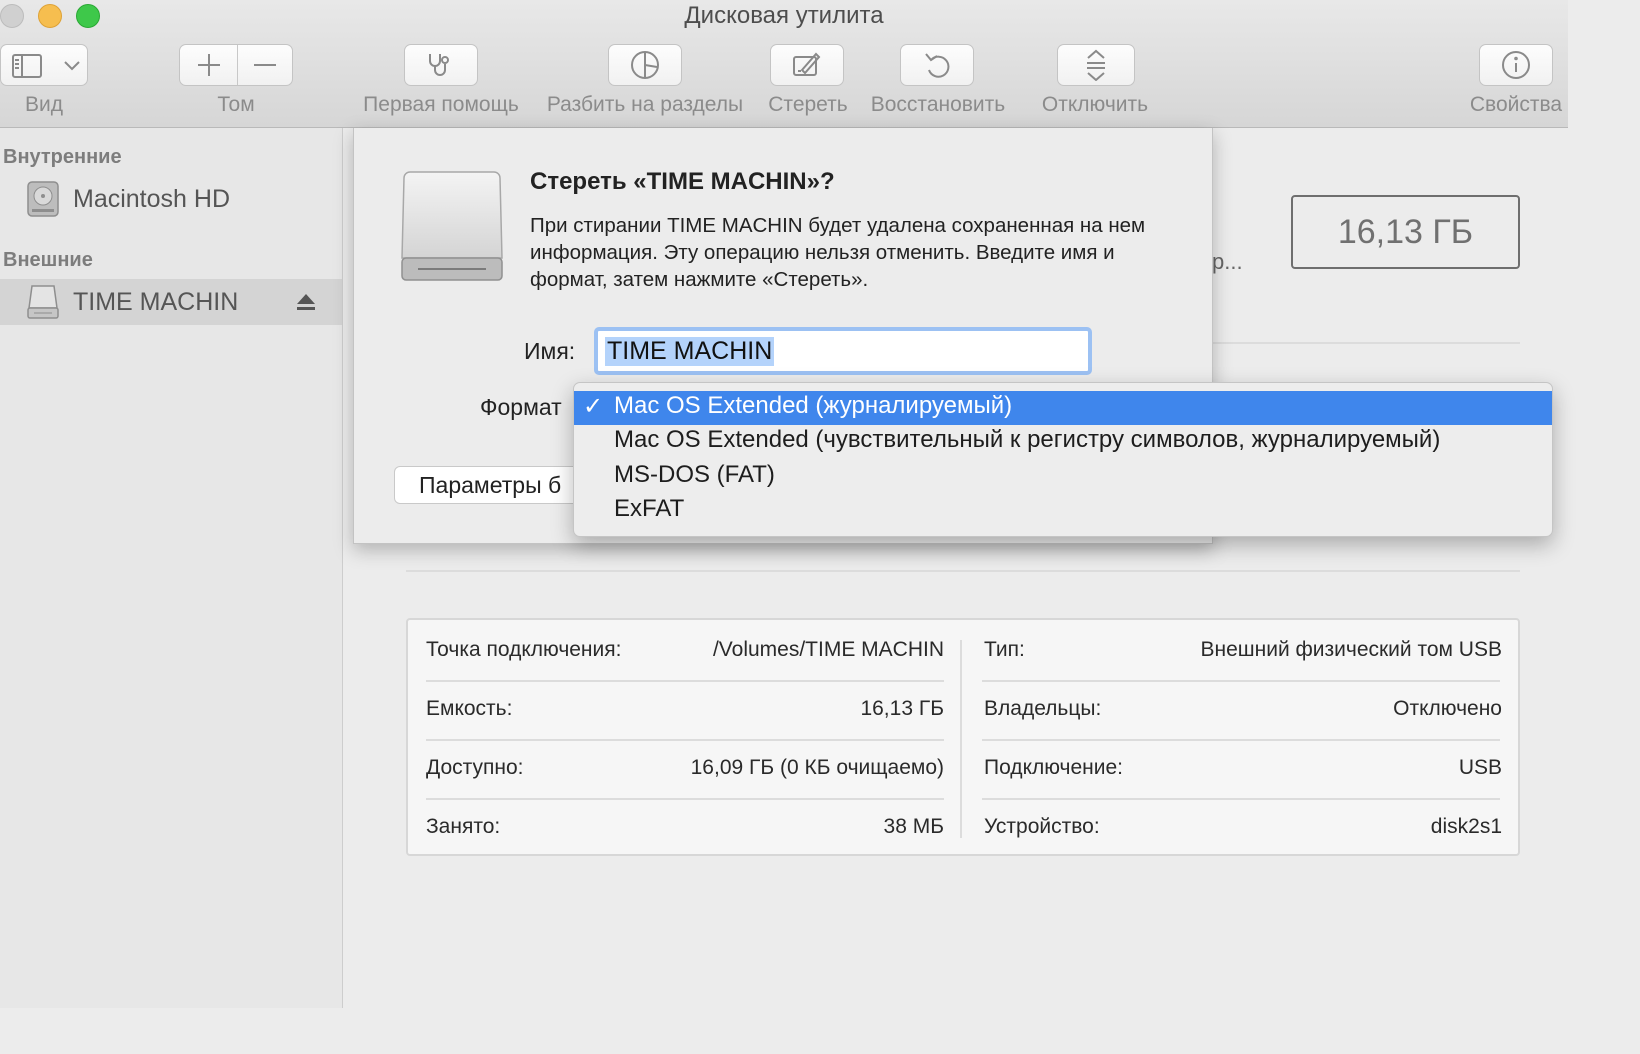 This screenshot has width=1640, height=1054. What do you see at coordinates (685, 653) in the screenshot?
I see `info-row-mount-point: Точка подключения: /Volumes/TIME MACHIN` at bounding box center [685, 653].